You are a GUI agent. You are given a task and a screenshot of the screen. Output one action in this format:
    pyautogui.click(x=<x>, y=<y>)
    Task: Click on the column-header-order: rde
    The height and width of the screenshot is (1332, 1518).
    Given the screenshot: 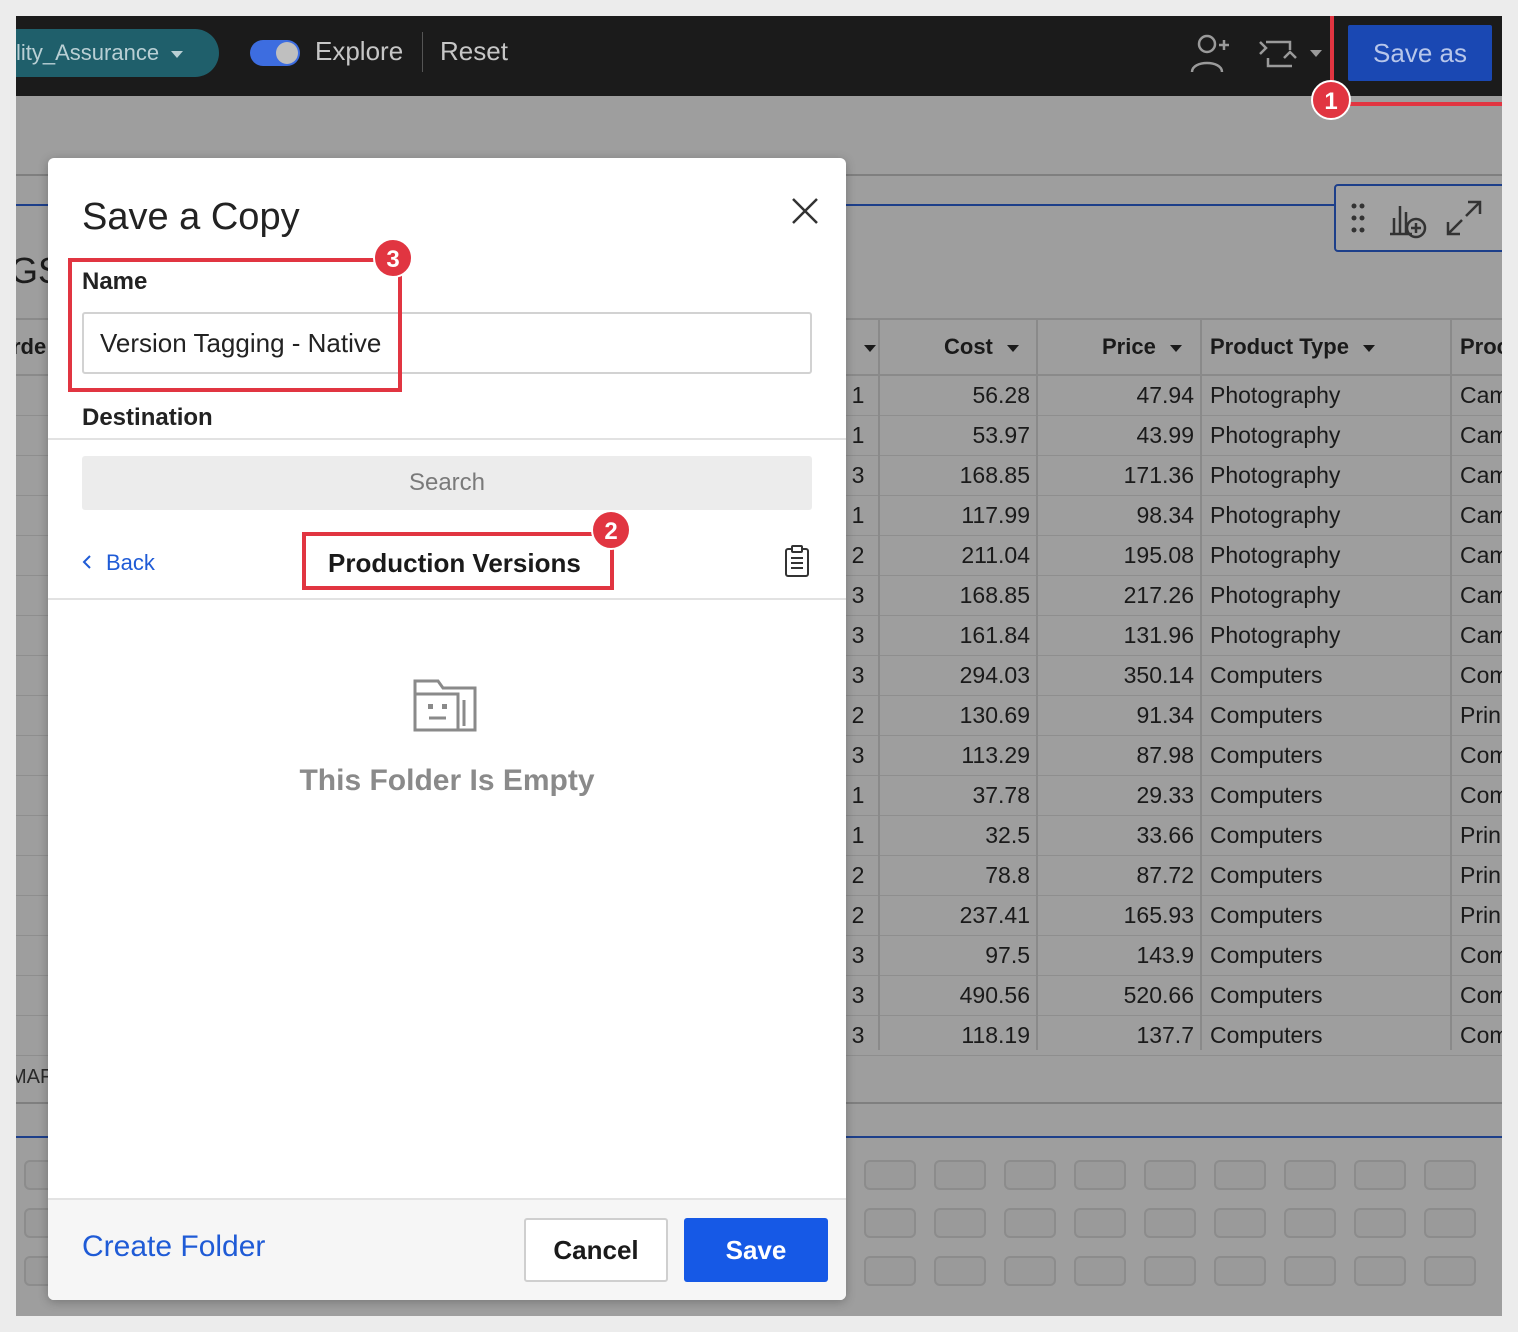 What is the action you would take?
    pyautogui.click(x=31, y=347)
    